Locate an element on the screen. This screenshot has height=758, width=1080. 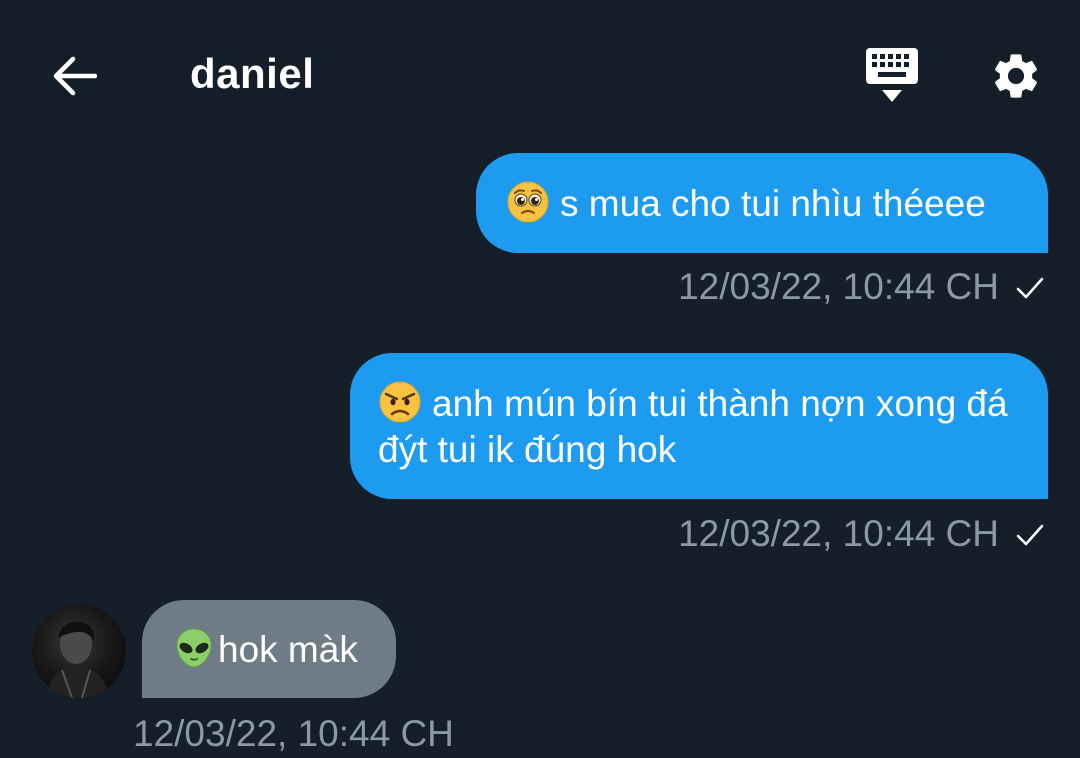
message-text: hok màk is located at coordinates (288, 649).